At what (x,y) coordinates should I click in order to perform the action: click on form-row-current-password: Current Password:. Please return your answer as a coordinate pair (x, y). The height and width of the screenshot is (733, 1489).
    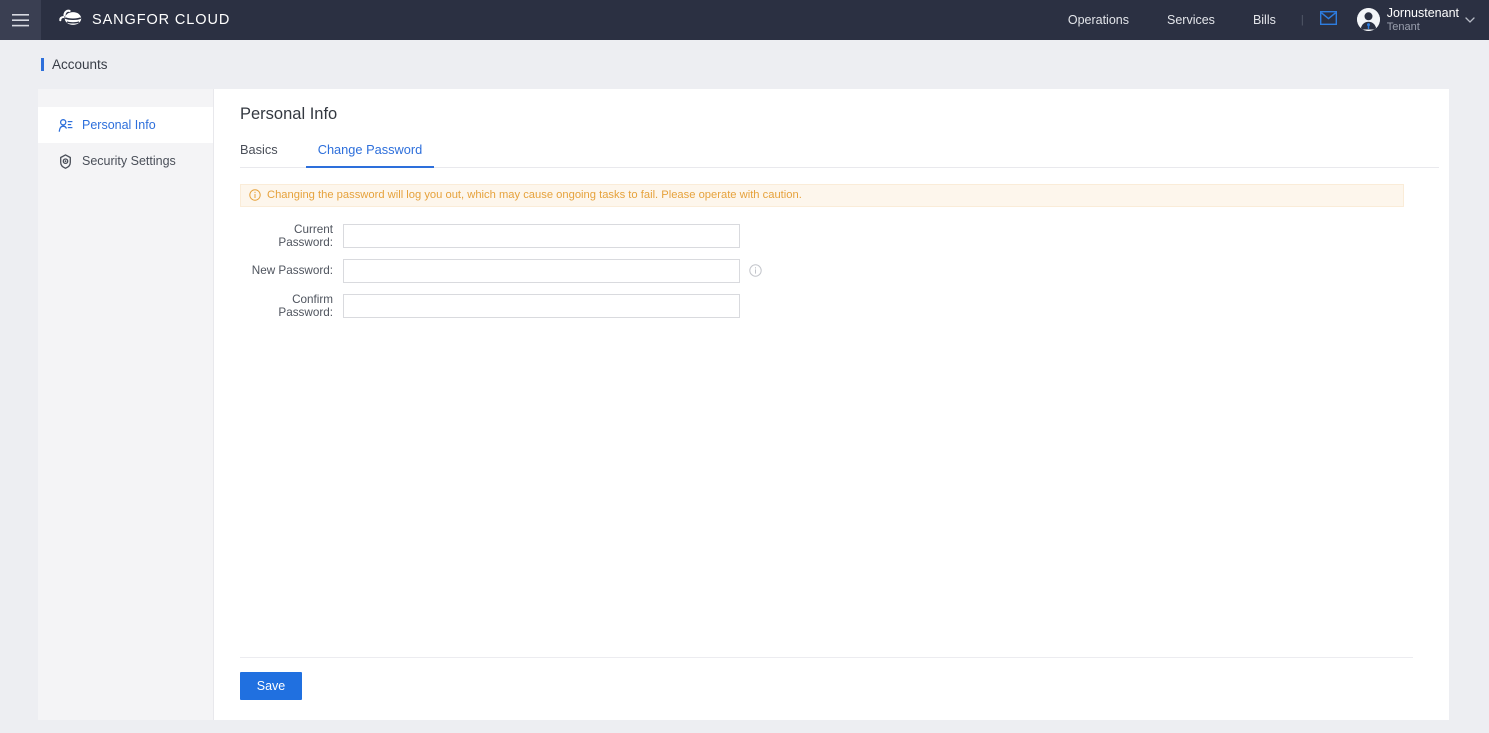
    Looking at the image, I should click on (844, 236).